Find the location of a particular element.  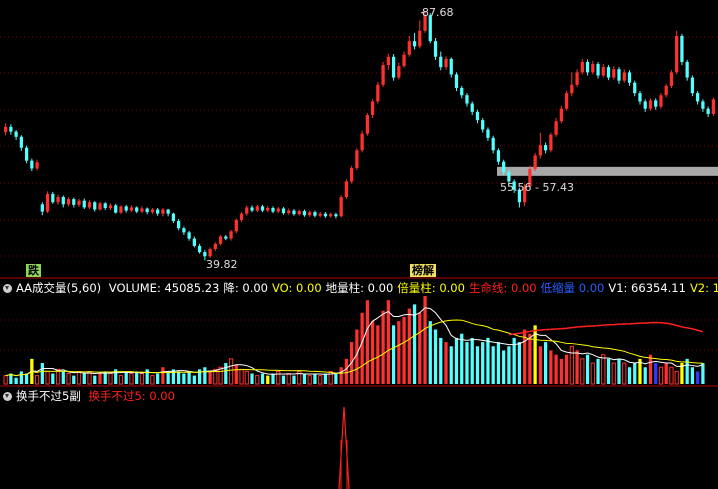

vol-item-1: 降: 0.00 is located at coordinates (245, 288).